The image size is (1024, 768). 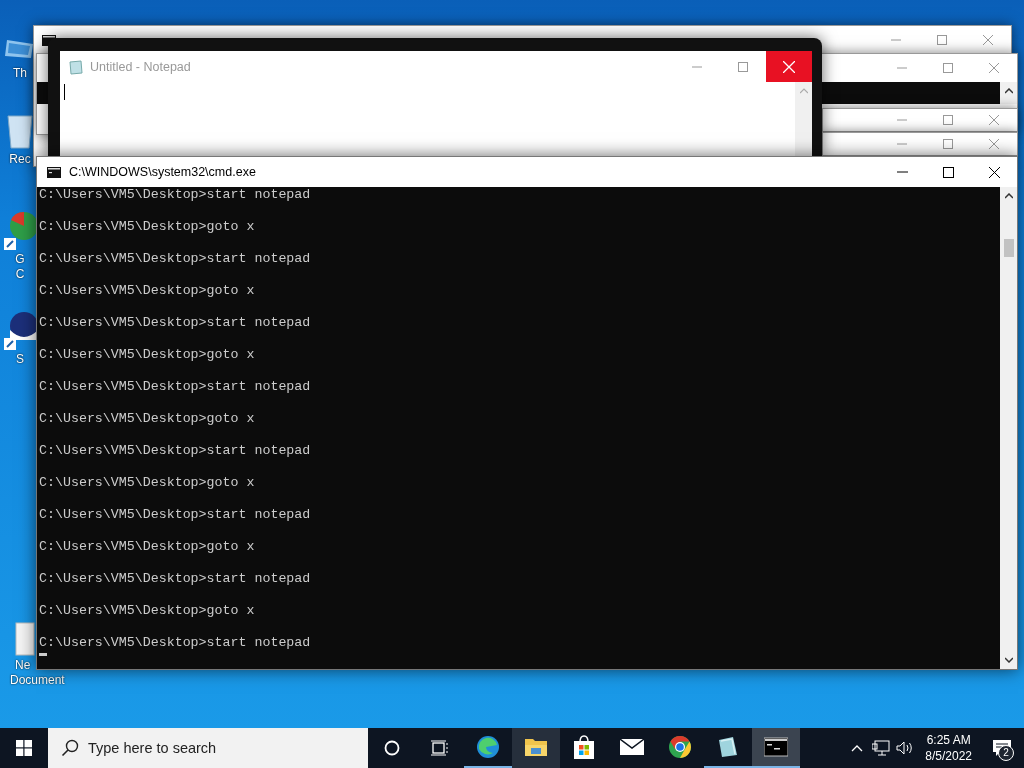 What do you see at coordinates (20, 330) in the screenshot?
I see `app-shortcut-icon` at bounding box center [20, 330].